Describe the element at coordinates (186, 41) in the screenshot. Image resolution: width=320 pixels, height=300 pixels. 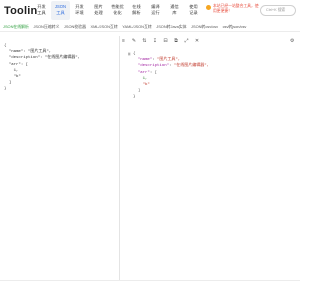
I see `expand-icon: ⤢` at that location.